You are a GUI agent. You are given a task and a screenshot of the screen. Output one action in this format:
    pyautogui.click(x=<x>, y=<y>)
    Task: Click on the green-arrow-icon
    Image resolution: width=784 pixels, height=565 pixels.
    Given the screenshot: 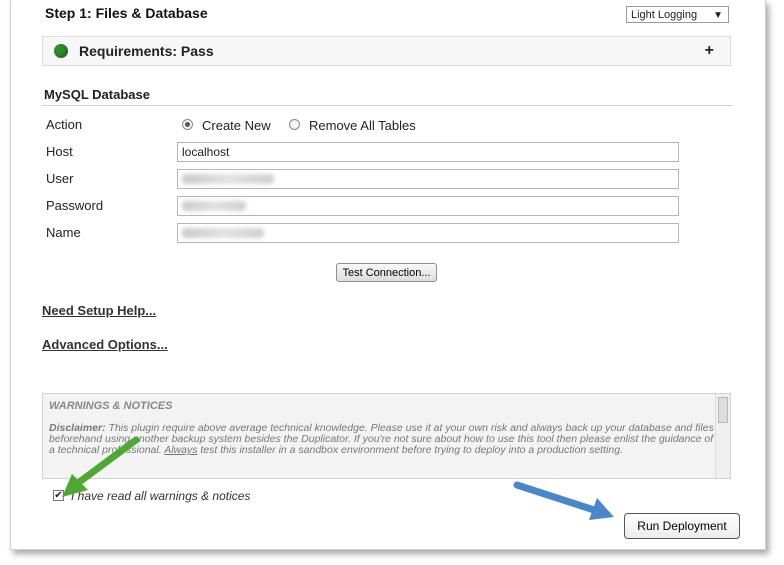 What is the action you would take?
    pyautogui.click(x=101, y=466)
    